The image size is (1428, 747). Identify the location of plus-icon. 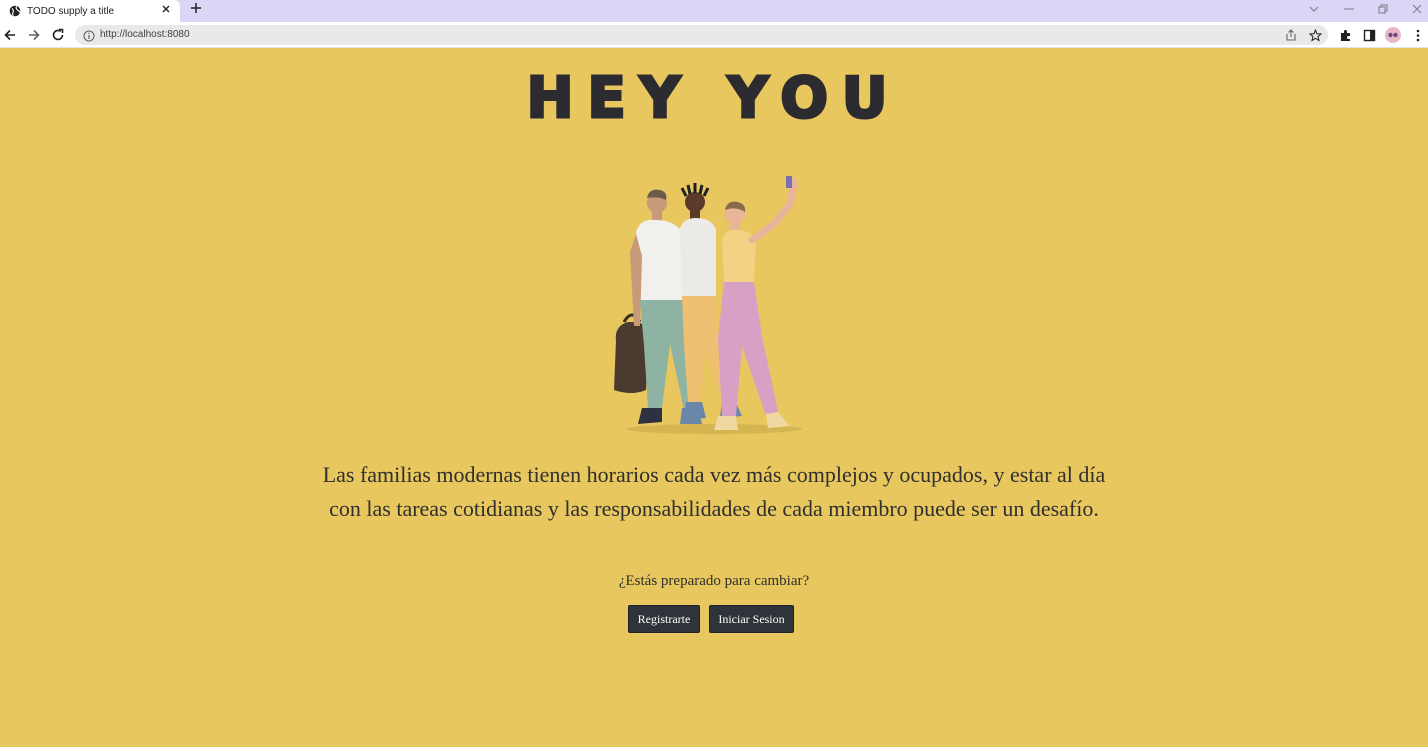
(196, 10).